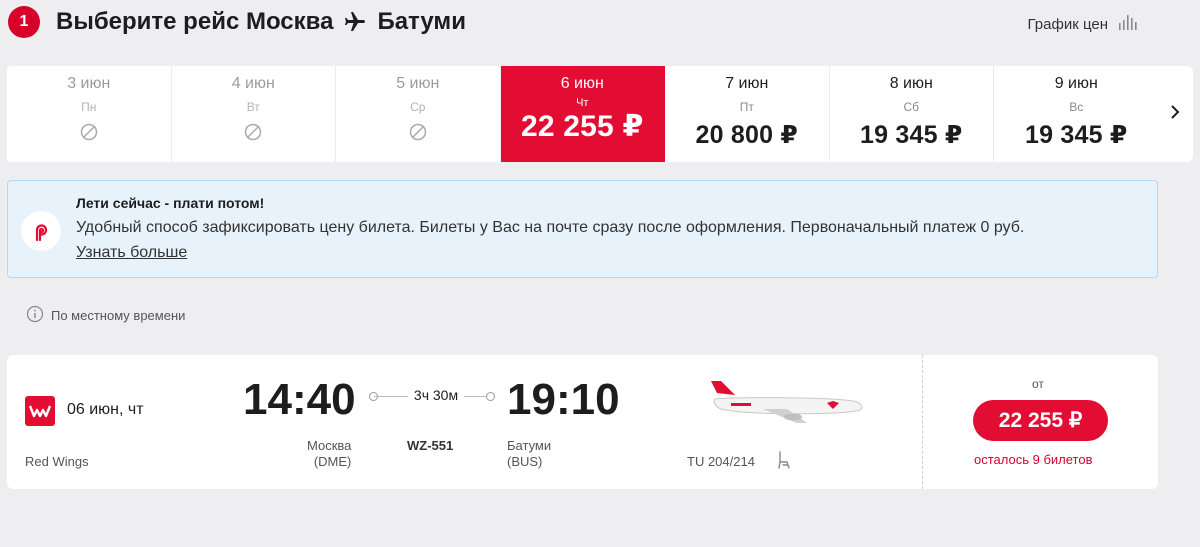 The height and width of the screenshot is (547, 1200). I want to click on price-from-label: от, so click(1038, 384).